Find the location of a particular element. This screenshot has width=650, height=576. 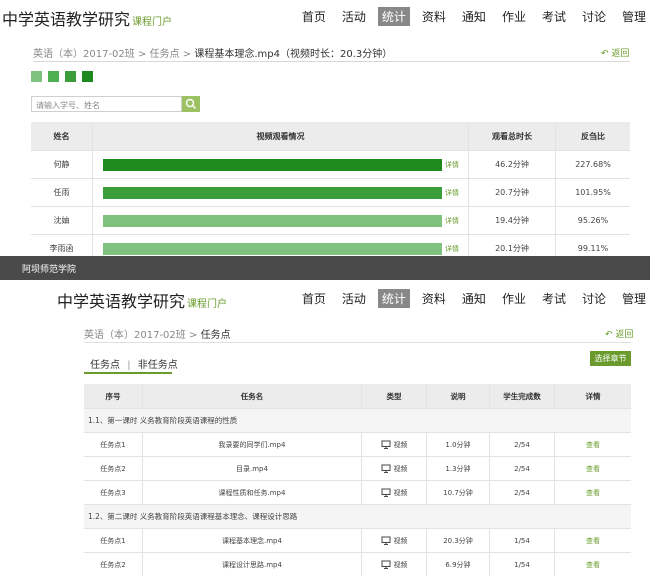

back-link-2: ↶ 返回 is located at coordinates (619, 333).